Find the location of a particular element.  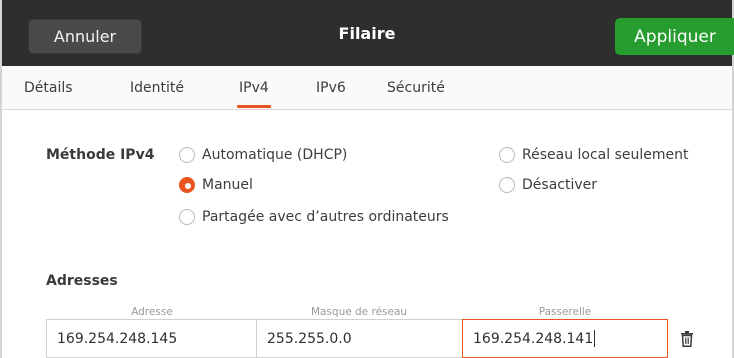

netmask-value: 255.255.0.0 is located at coordinates (309, 338).